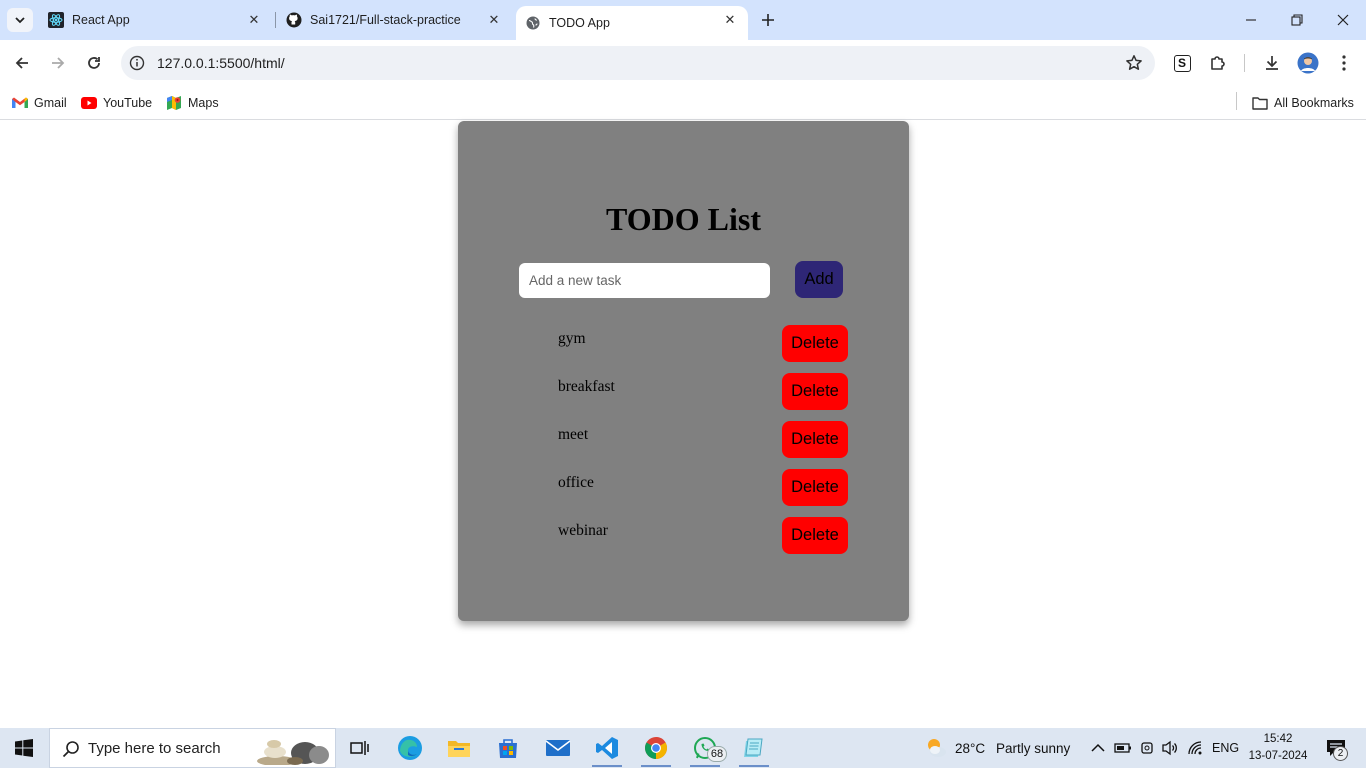  Describe the element at coordinates (56, 20) in the screenshot. I see `react-icon` at that location.